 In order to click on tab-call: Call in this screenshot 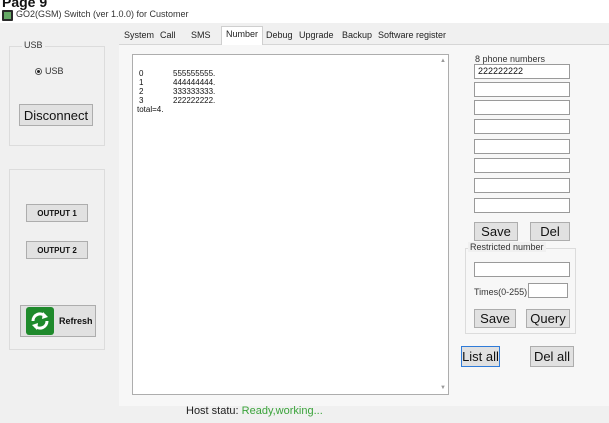, I will do `click(168, 36)`.